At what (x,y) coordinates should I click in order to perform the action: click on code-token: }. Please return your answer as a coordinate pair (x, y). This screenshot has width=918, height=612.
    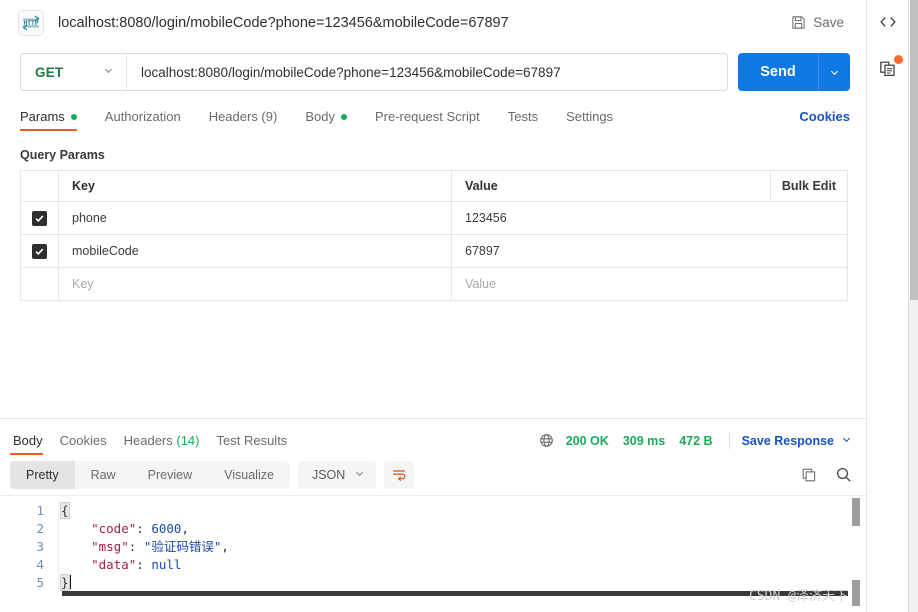
    Looking at the image, I should click on (65, 582).